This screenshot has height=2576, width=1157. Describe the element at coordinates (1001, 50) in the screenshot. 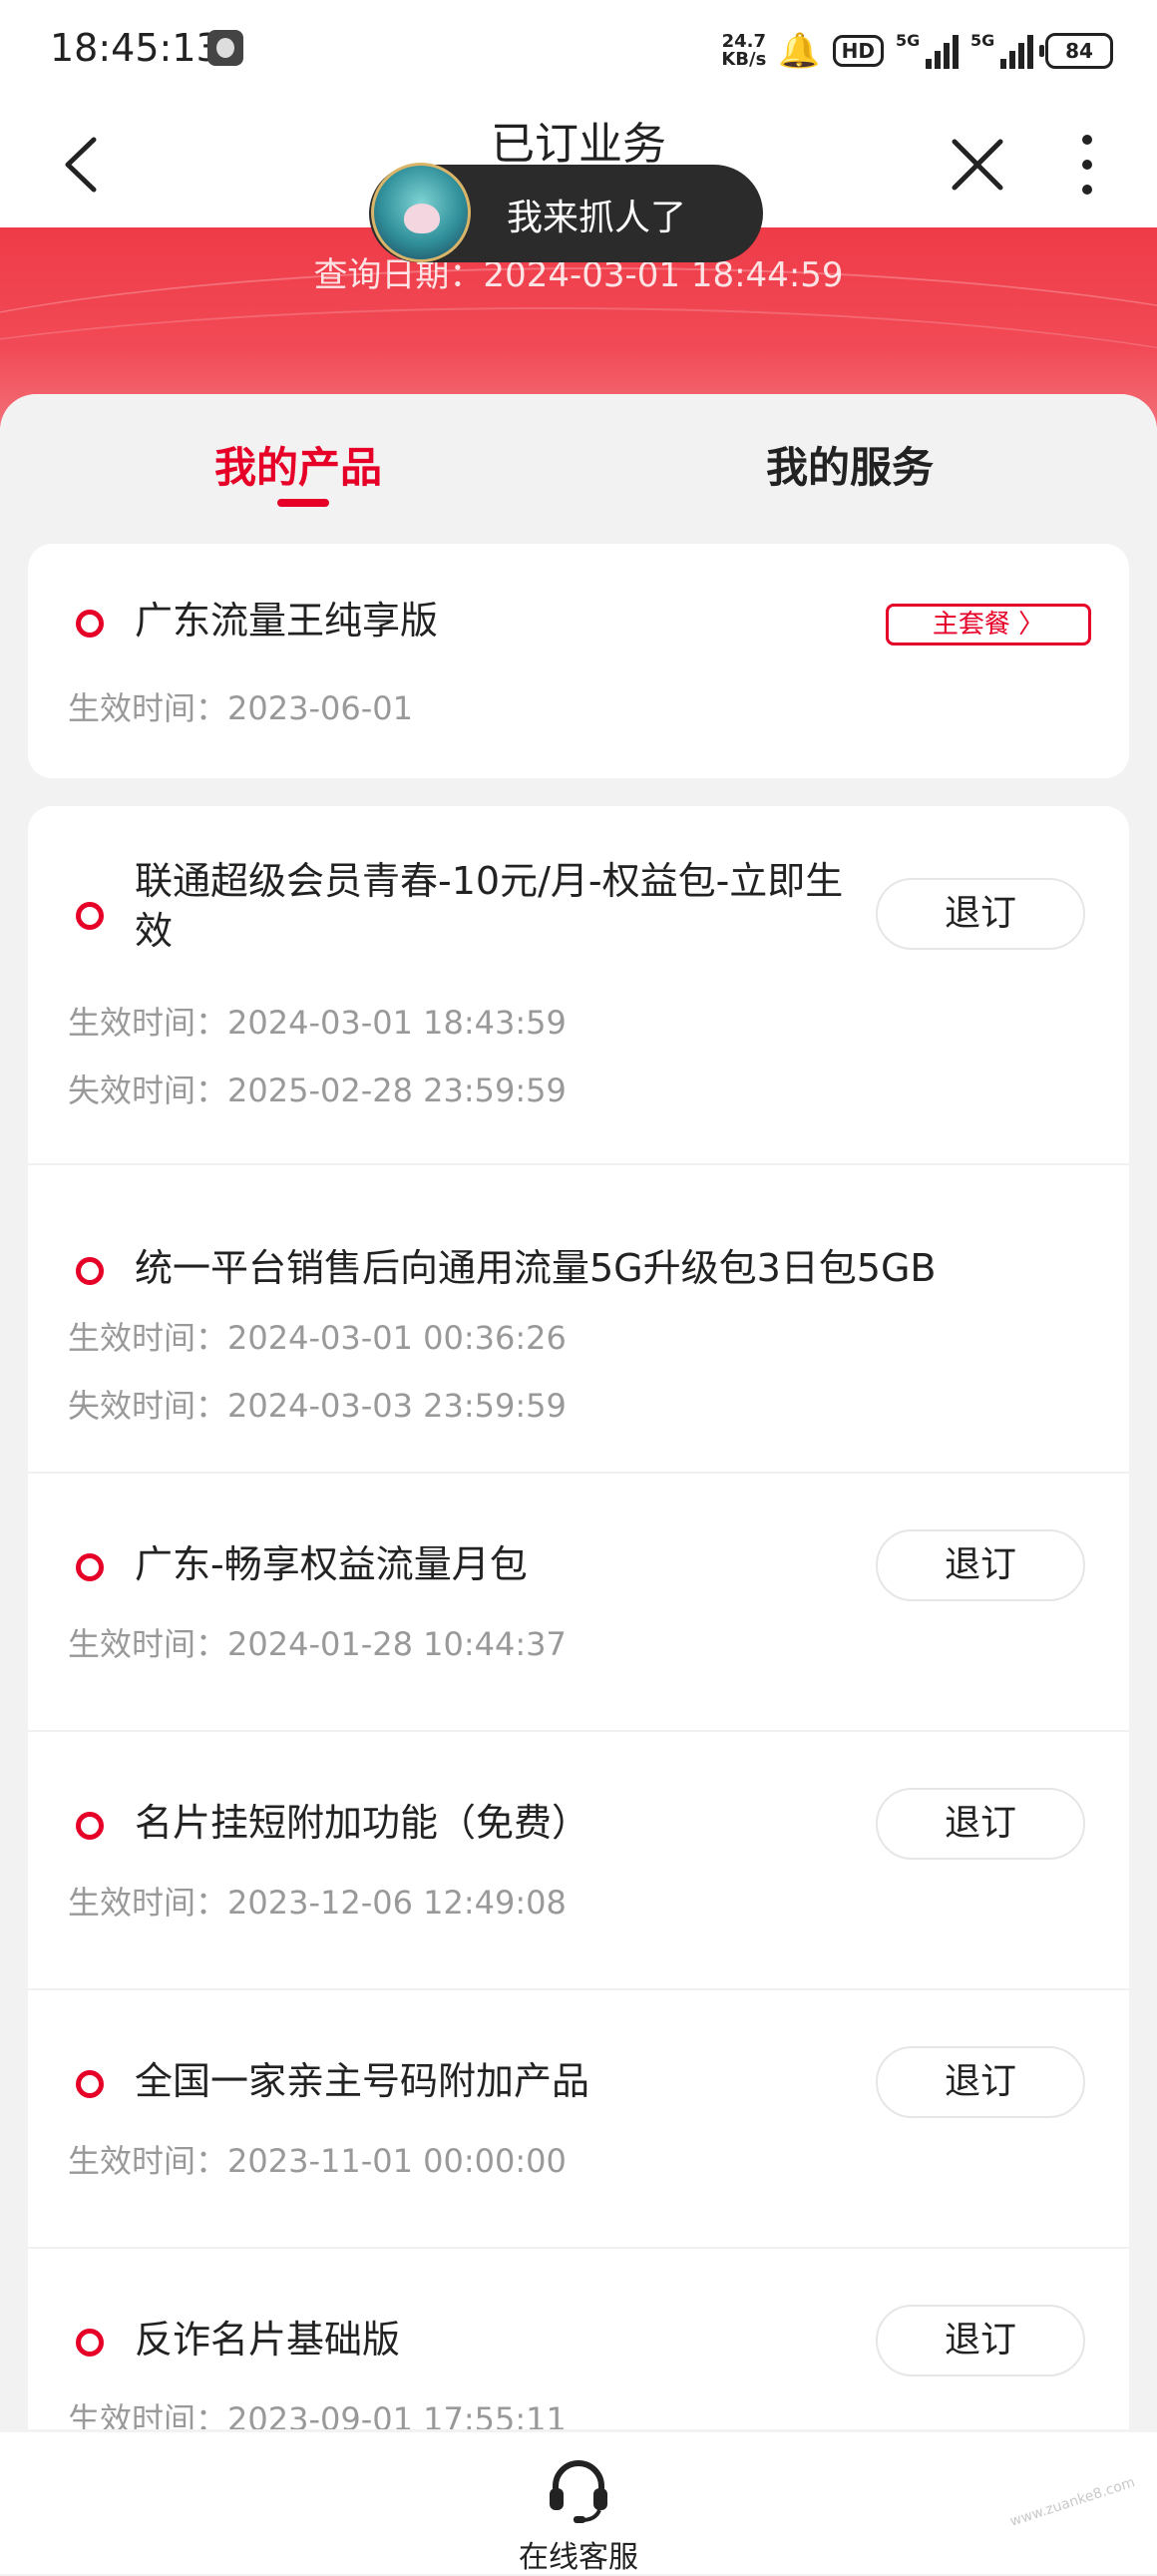

I see `signal-icon-2: 5G` at that location.